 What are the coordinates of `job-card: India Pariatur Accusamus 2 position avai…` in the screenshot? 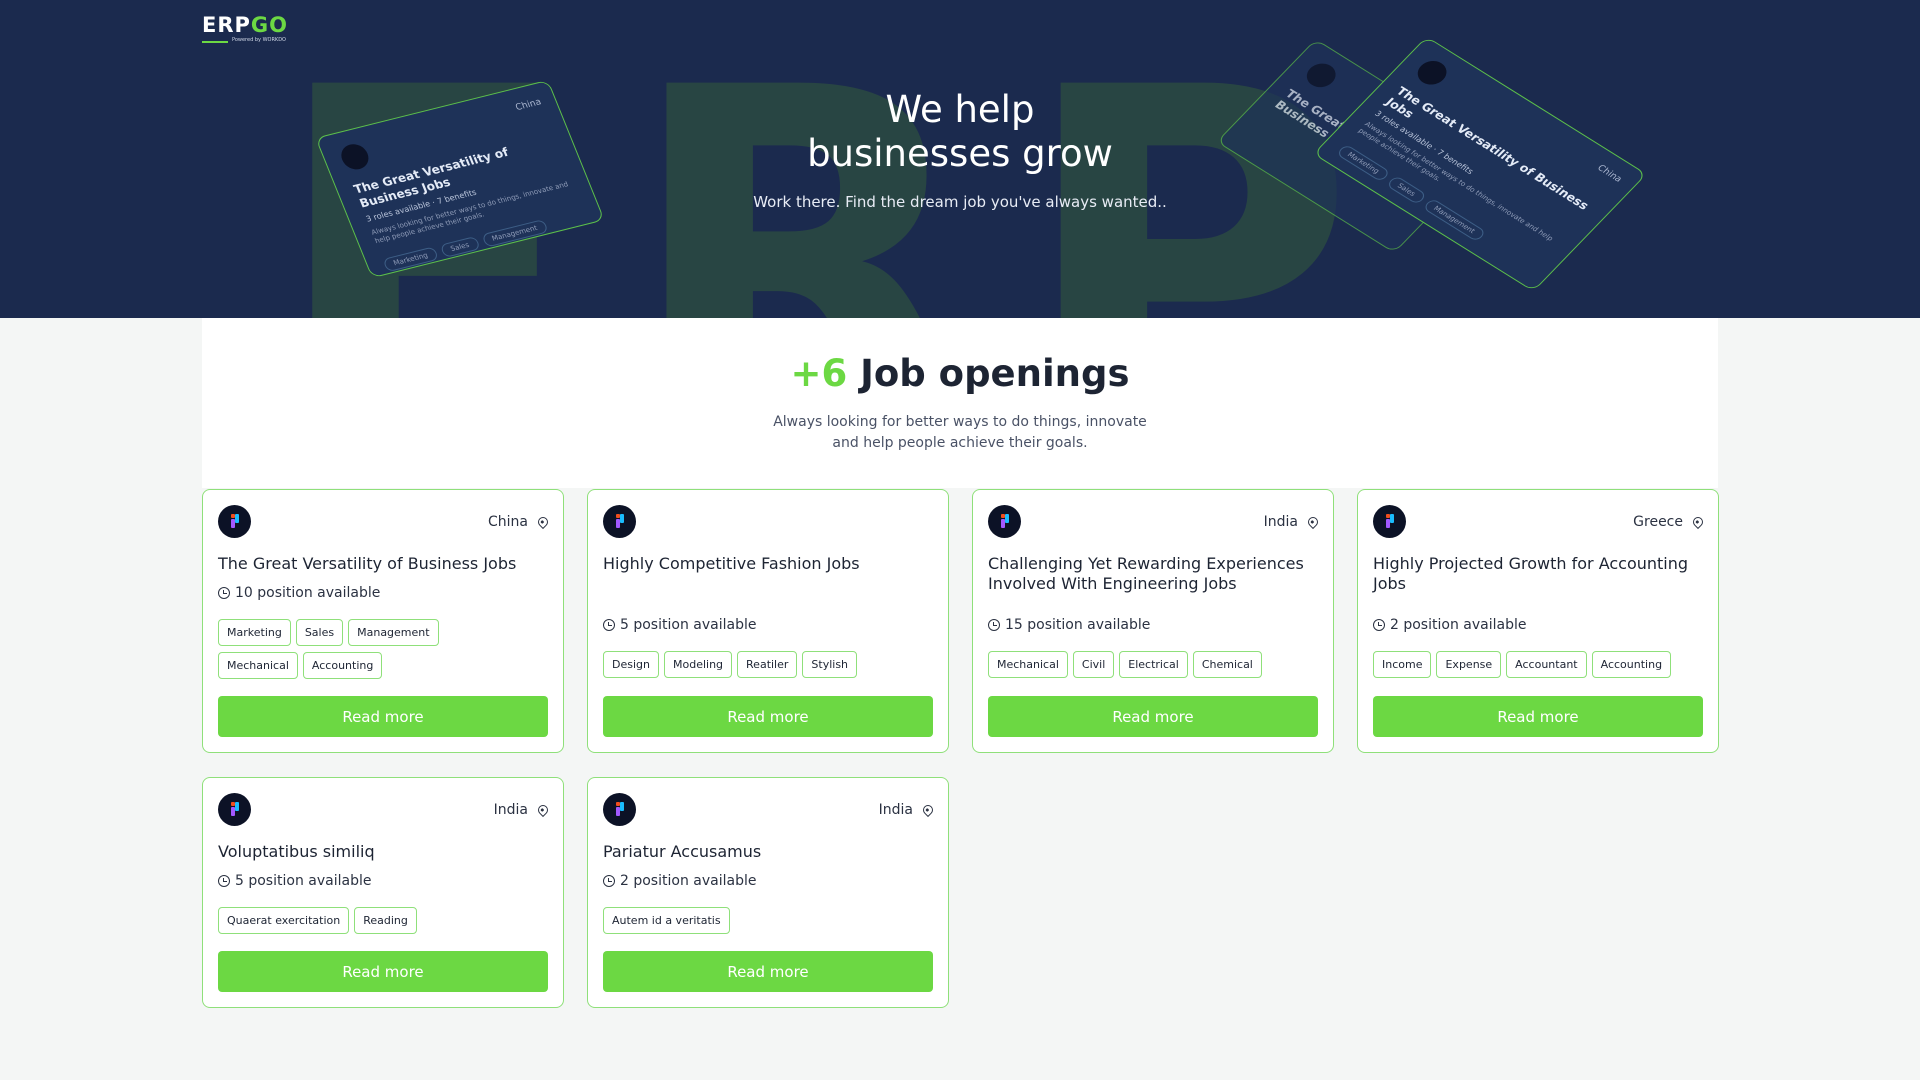 It's located at (768, 892).